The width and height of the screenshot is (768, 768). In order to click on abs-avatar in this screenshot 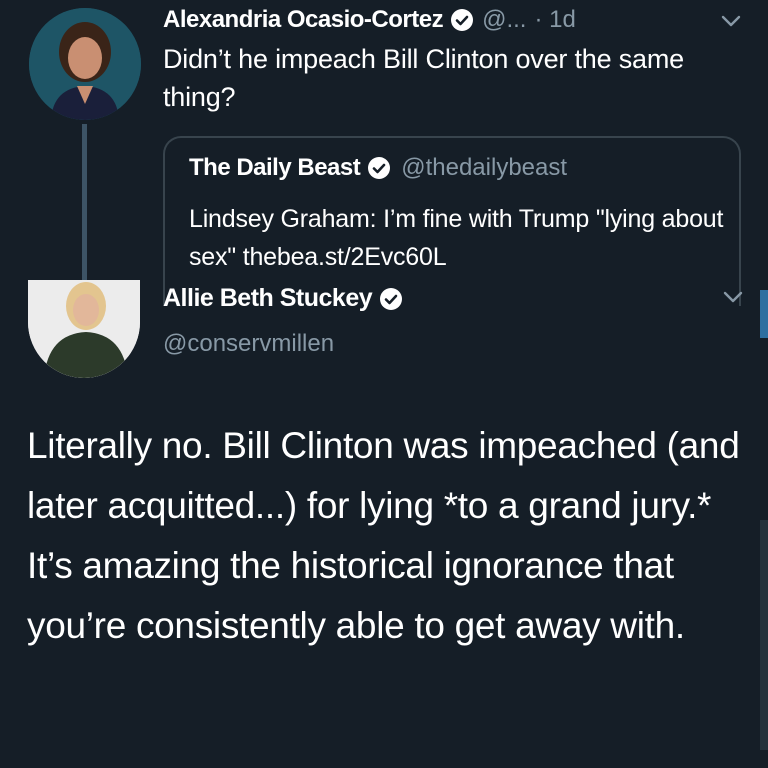, I will do `click(84, 329)`.